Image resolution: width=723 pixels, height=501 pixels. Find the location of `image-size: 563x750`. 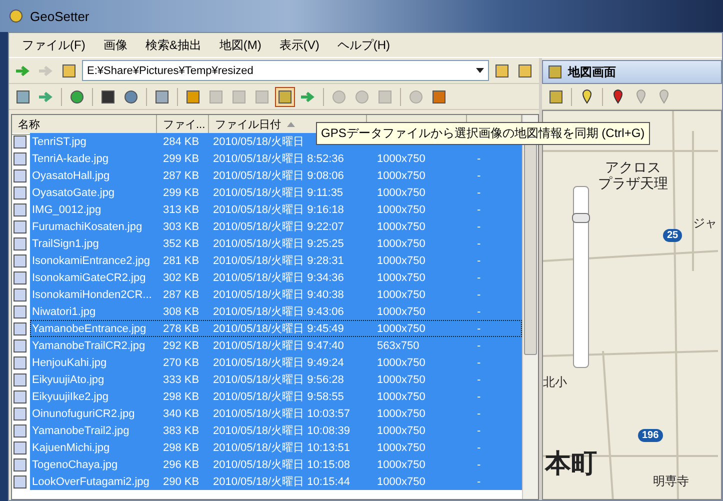

image-size: 563x750 is located at coordinates (398, 346).